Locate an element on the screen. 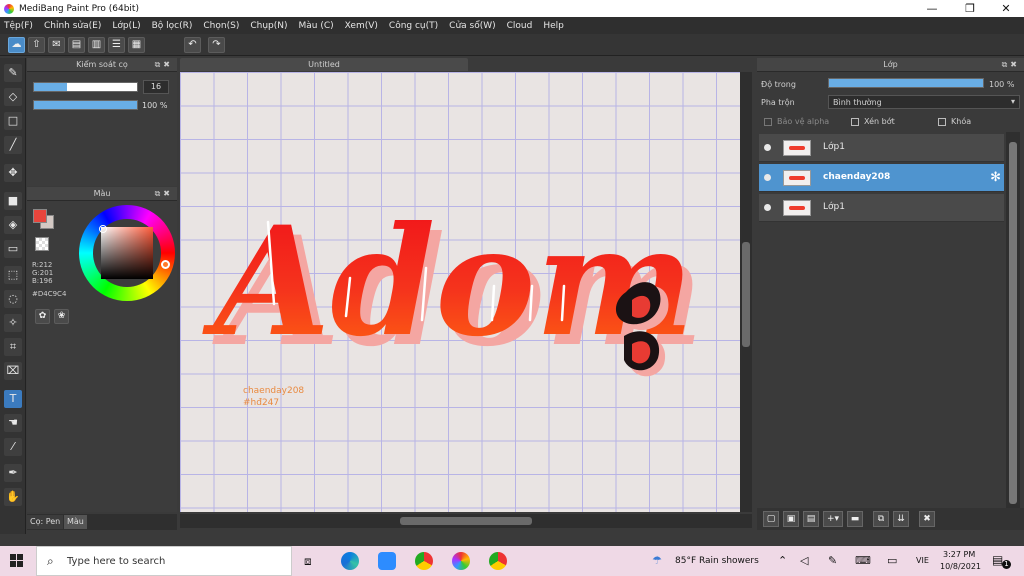  magic-wand-tool-icon: ✧ is located at coordinates (13, 323).